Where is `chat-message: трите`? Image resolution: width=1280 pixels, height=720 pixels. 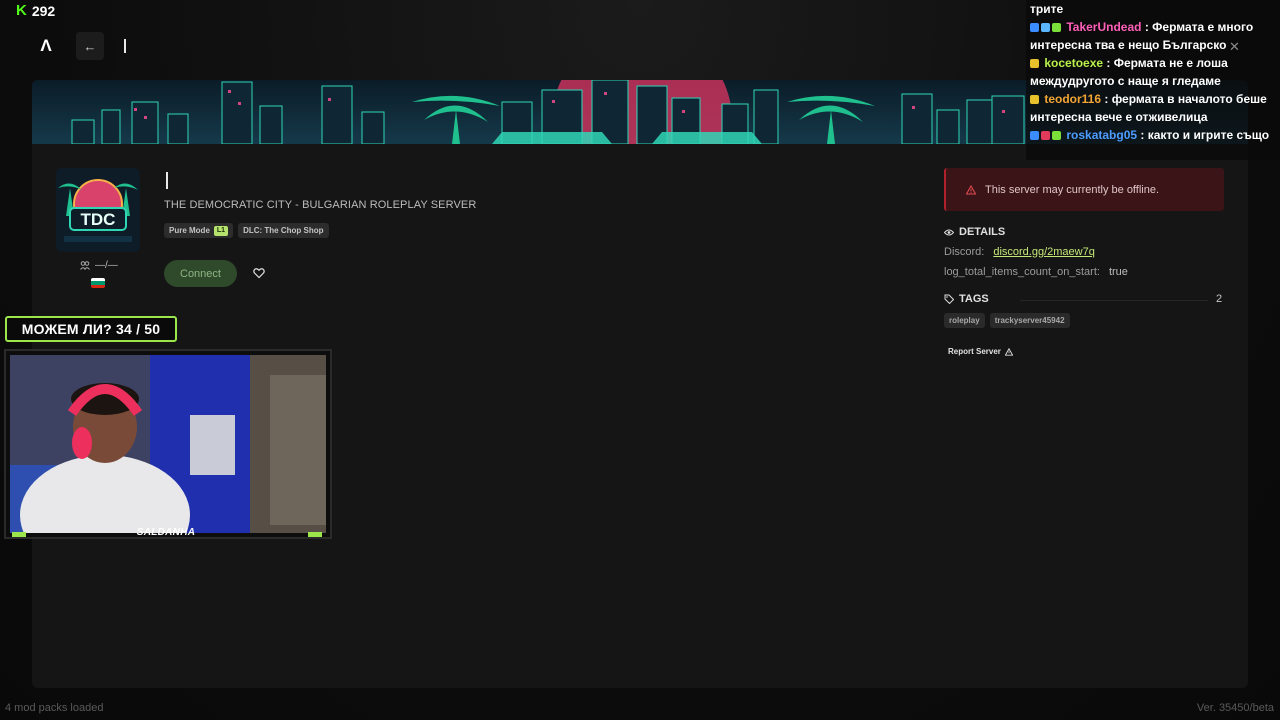
chat-message: трите is located at coordinates (1153, 9).